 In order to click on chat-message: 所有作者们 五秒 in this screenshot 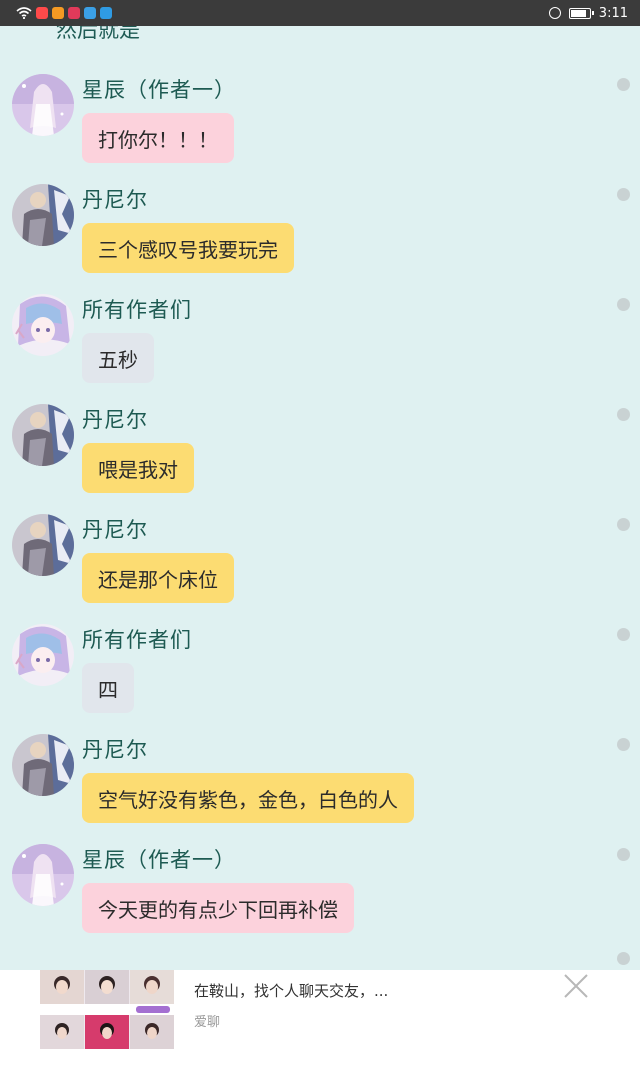, I will do `click(320, 349)`.